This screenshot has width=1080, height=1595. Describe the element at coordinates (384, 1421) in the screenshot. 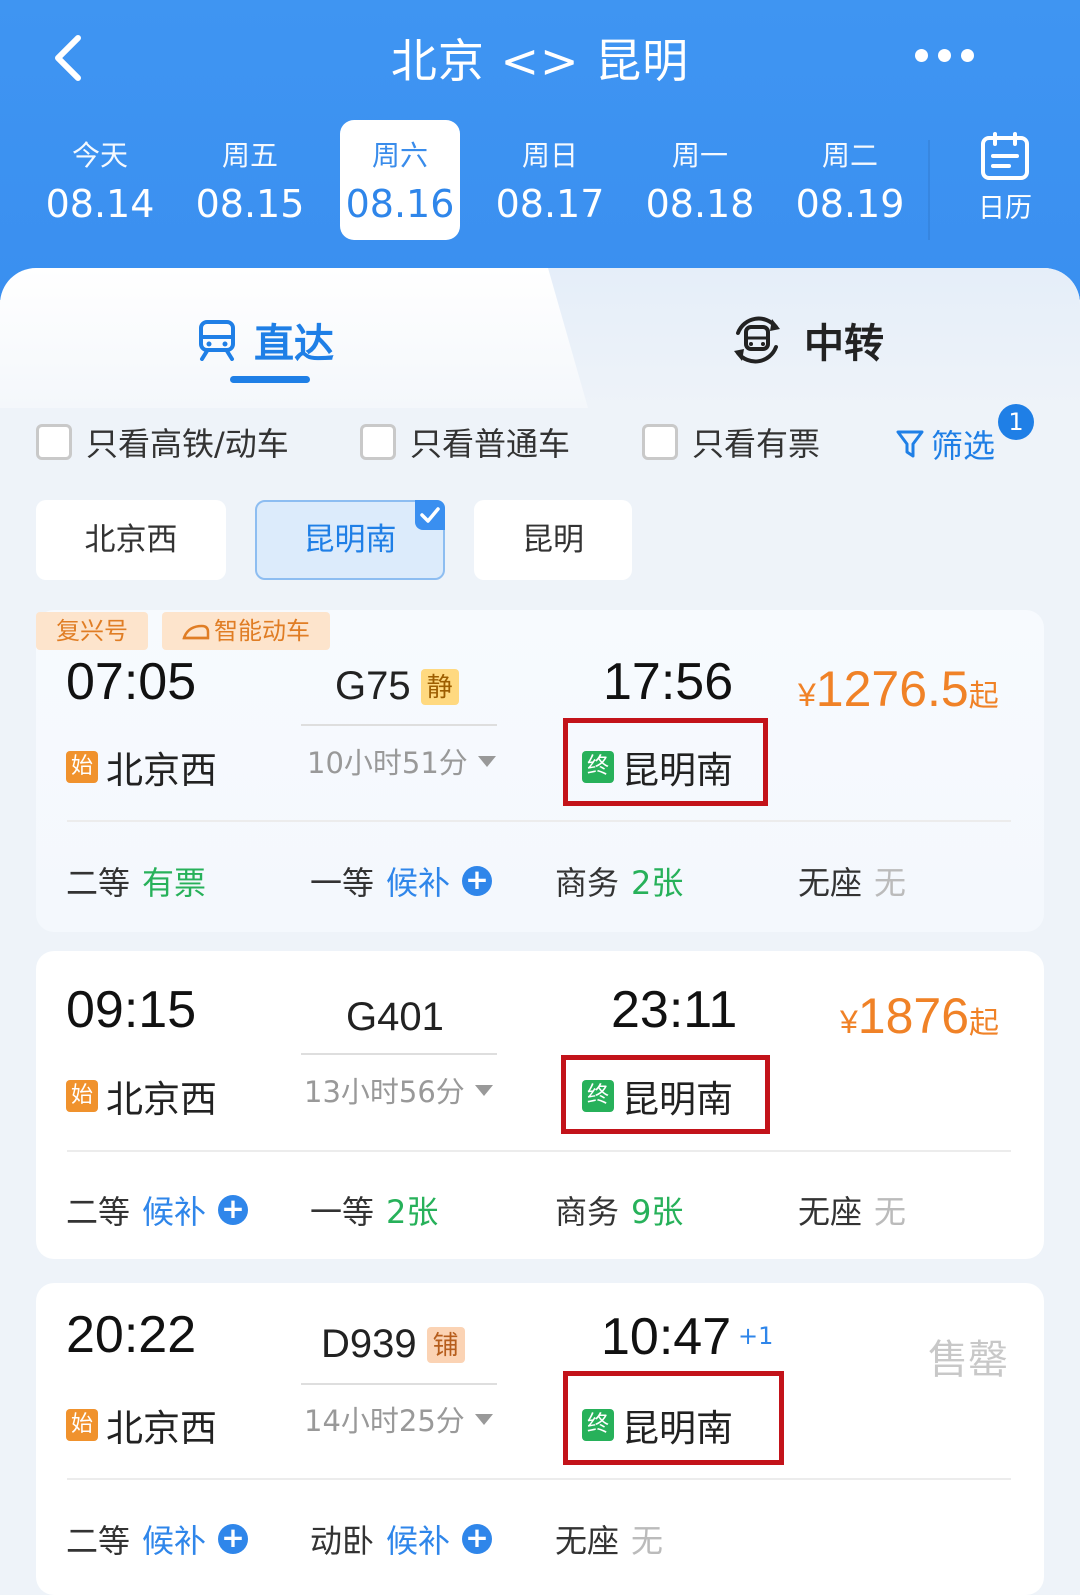

I see `duration-text: 14小时25分` at that location.